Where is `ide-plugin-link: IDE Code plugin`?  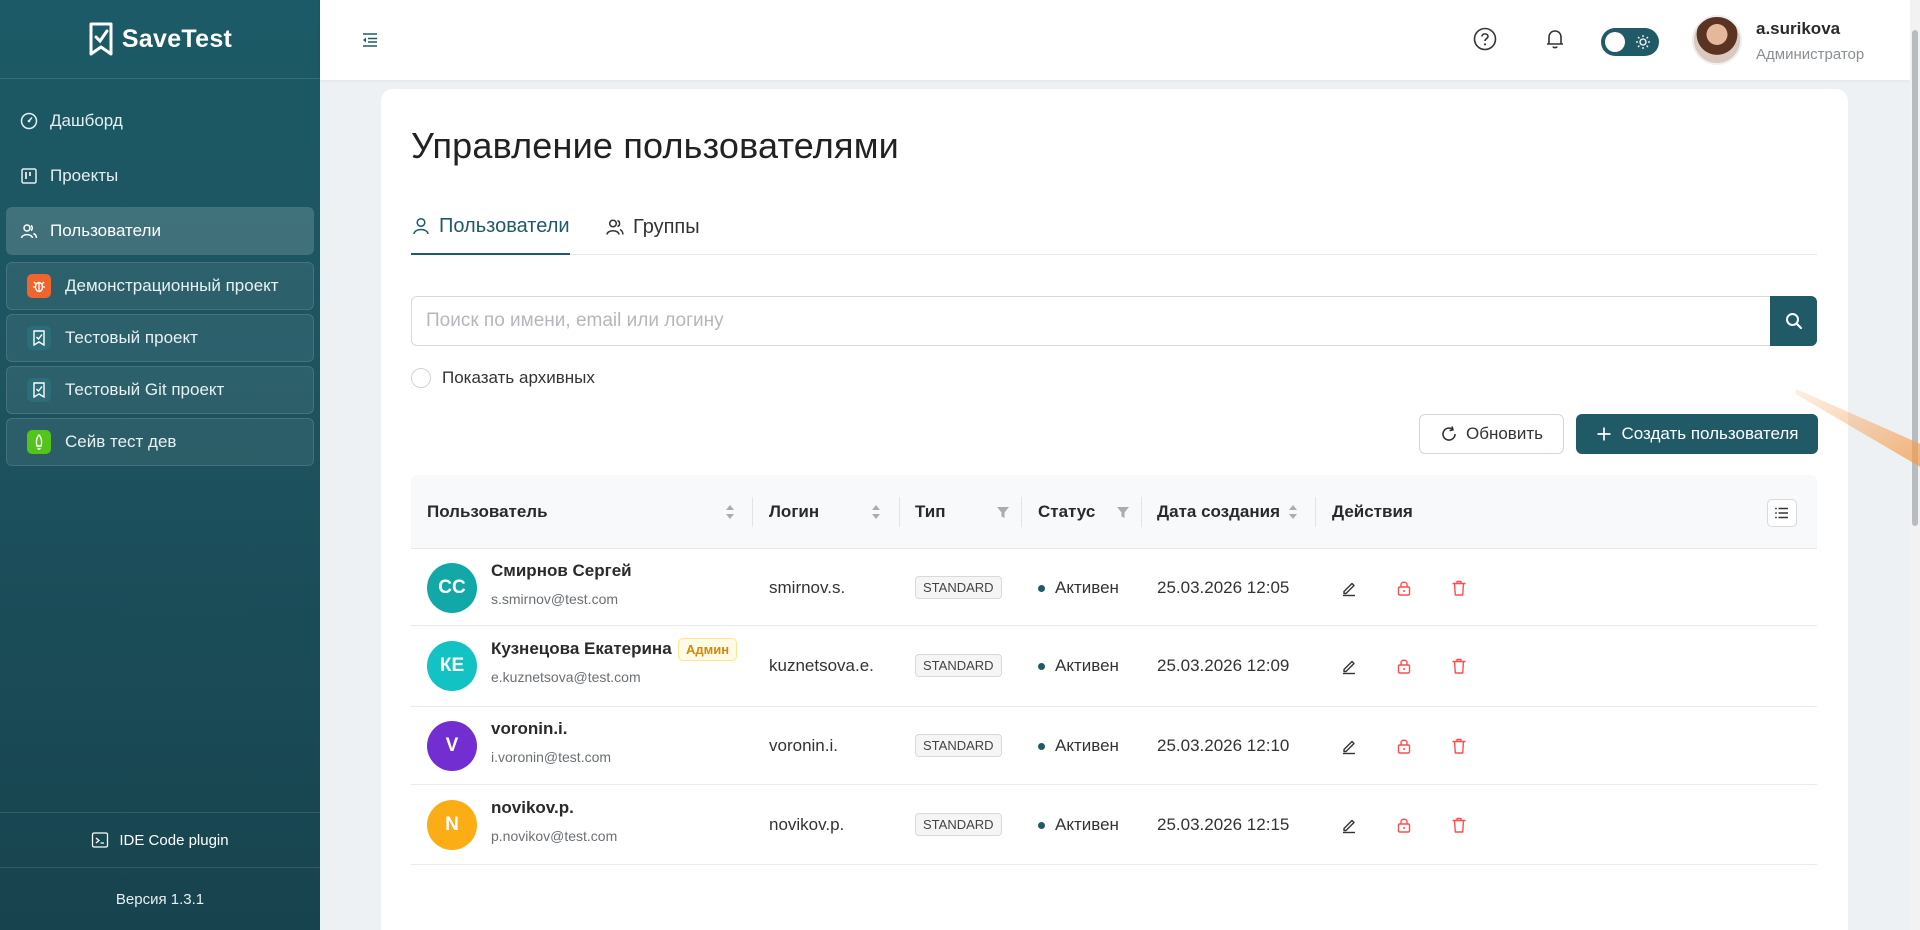
ide-plugin-link: IDE Code plugin is located at coordinates (160, 840).